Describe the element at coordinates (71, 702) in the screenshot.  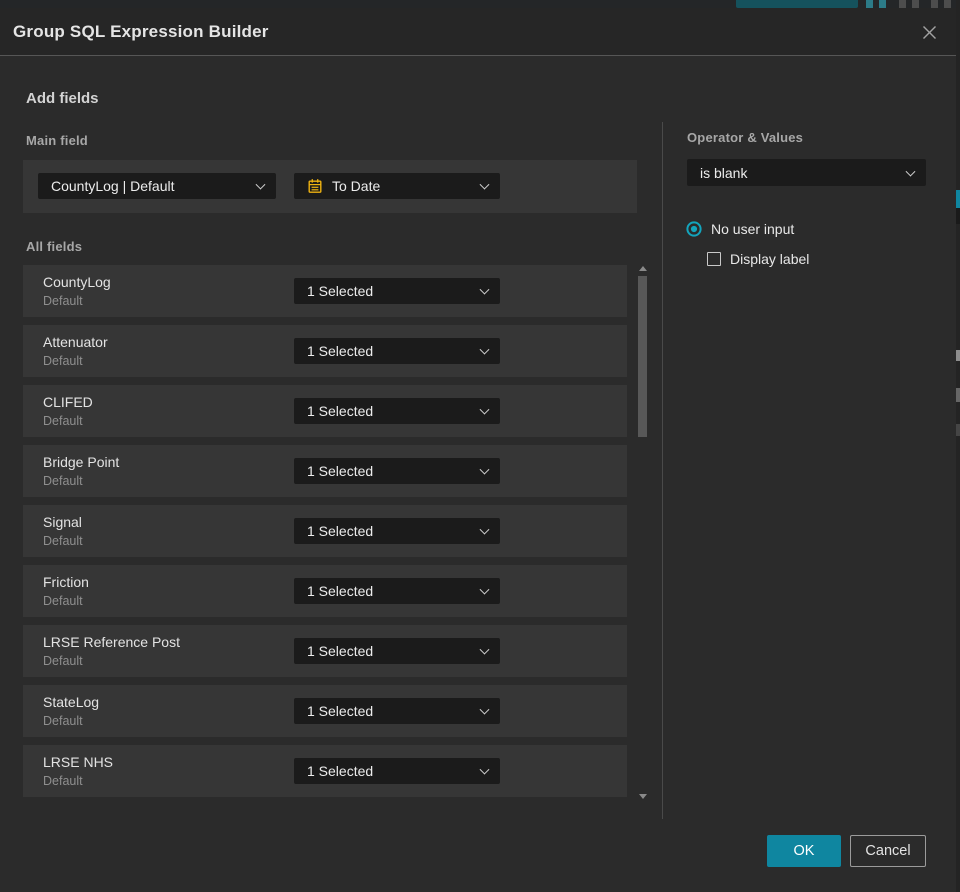
I see `field-name: StateLog` at that location.